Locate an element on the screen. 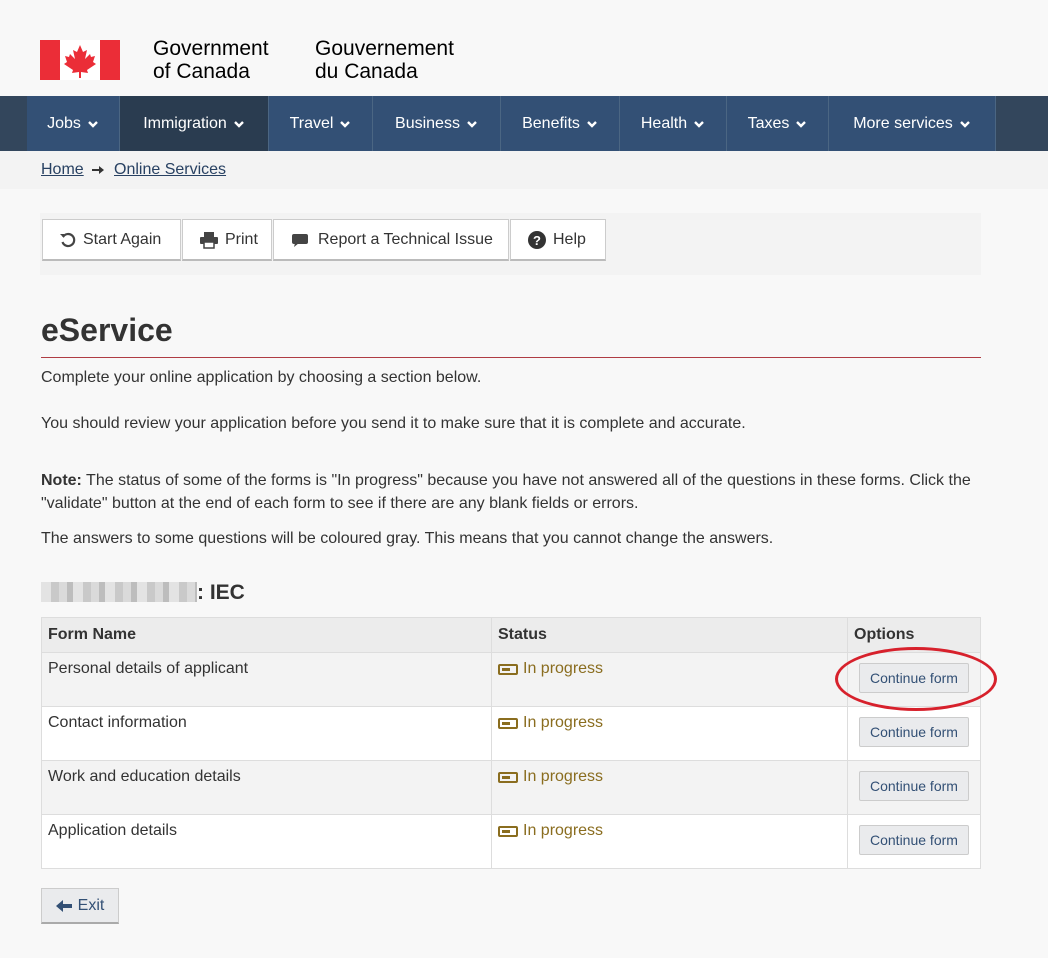 The width and height of the screenshot is (1048, 958). breadcrumb-online-services: Online Services is located at coordinates (170, 170).